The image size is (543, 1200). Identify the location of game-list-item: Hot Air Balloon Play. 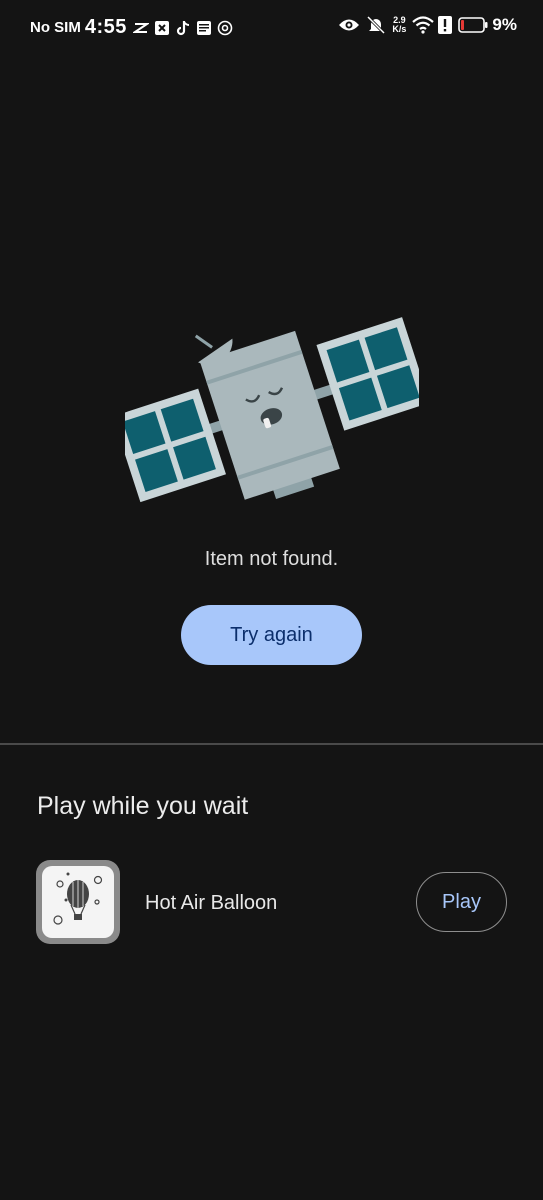
(271, 903).